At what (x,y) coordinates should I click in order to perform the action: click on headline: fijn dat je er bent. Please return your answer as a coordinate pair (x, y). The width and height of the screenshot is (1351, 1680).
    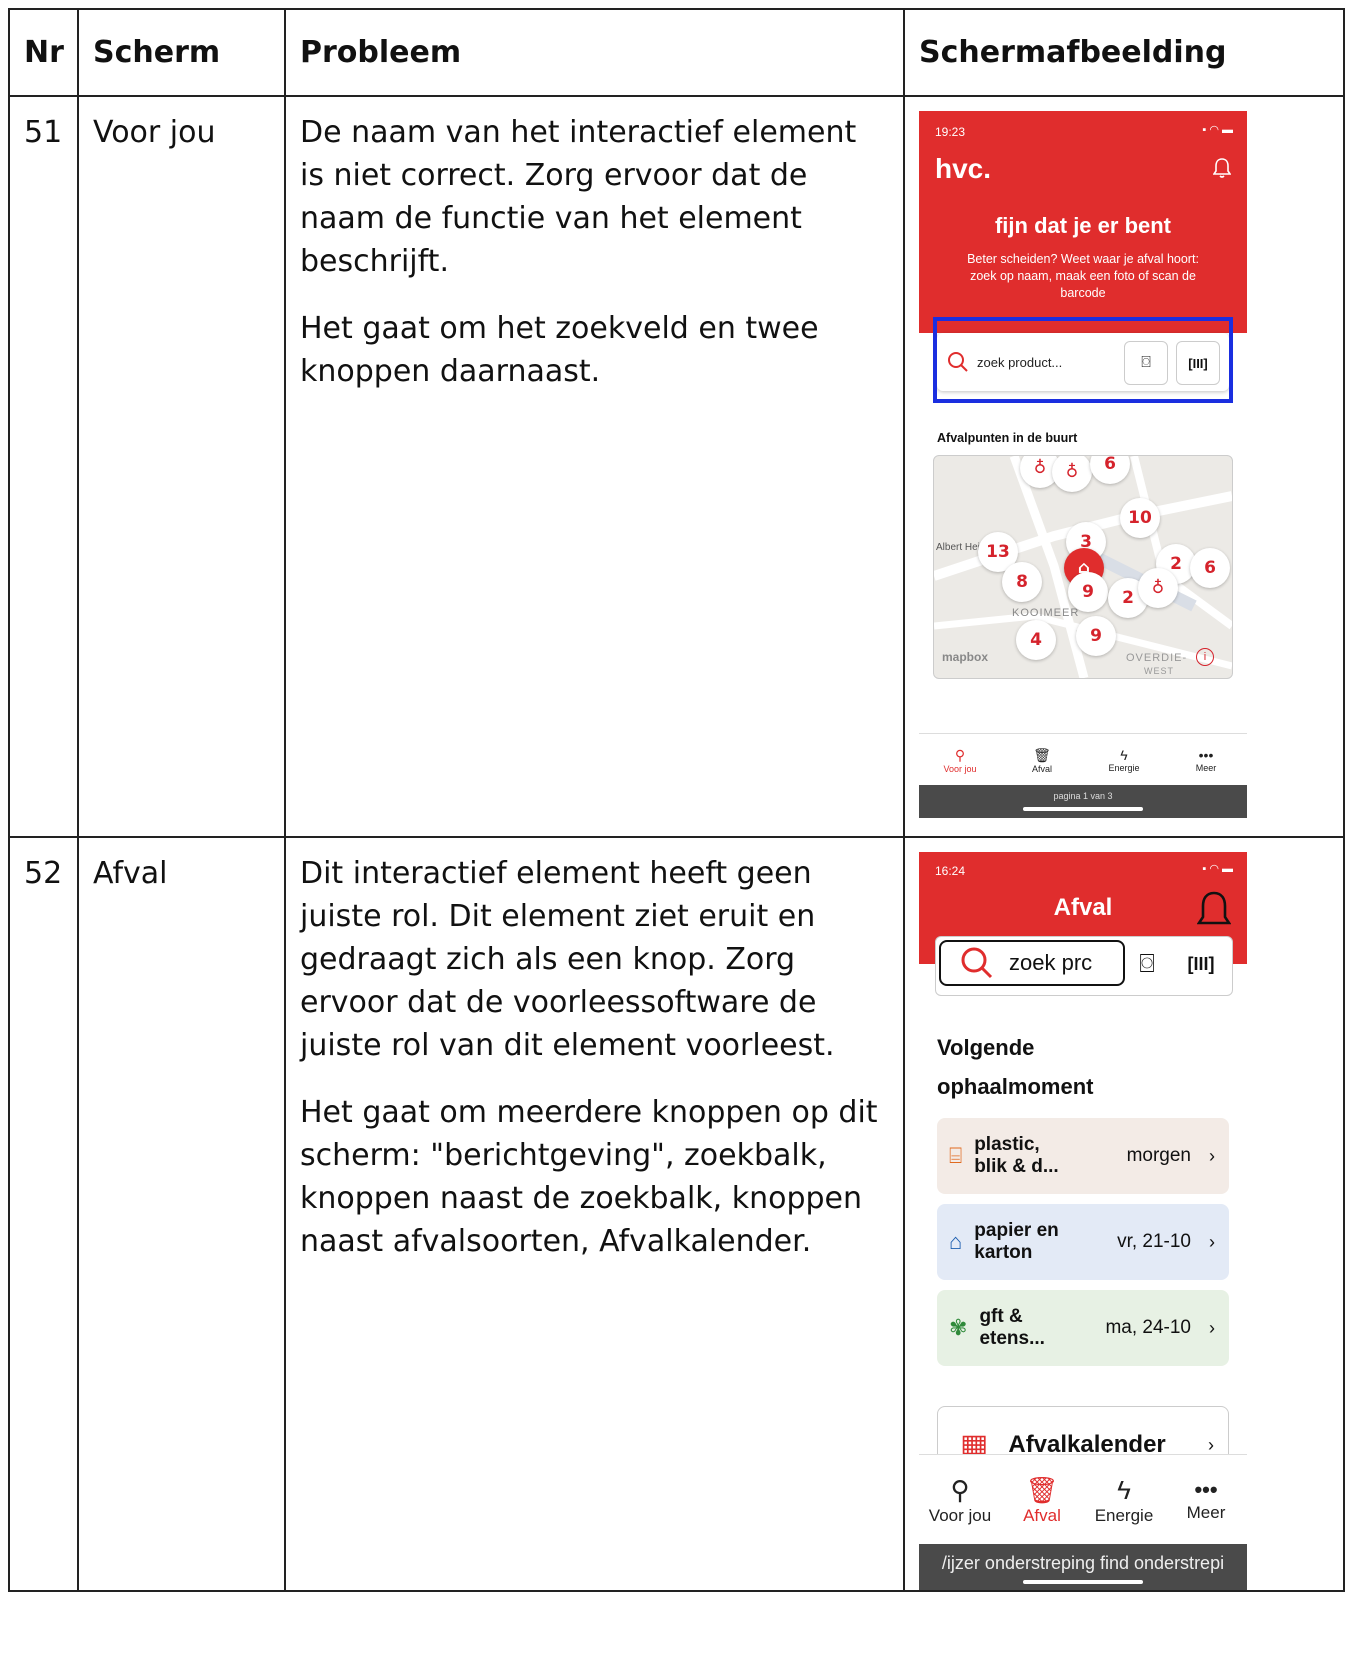
    Looking at the image, I should click on (1083, 225).